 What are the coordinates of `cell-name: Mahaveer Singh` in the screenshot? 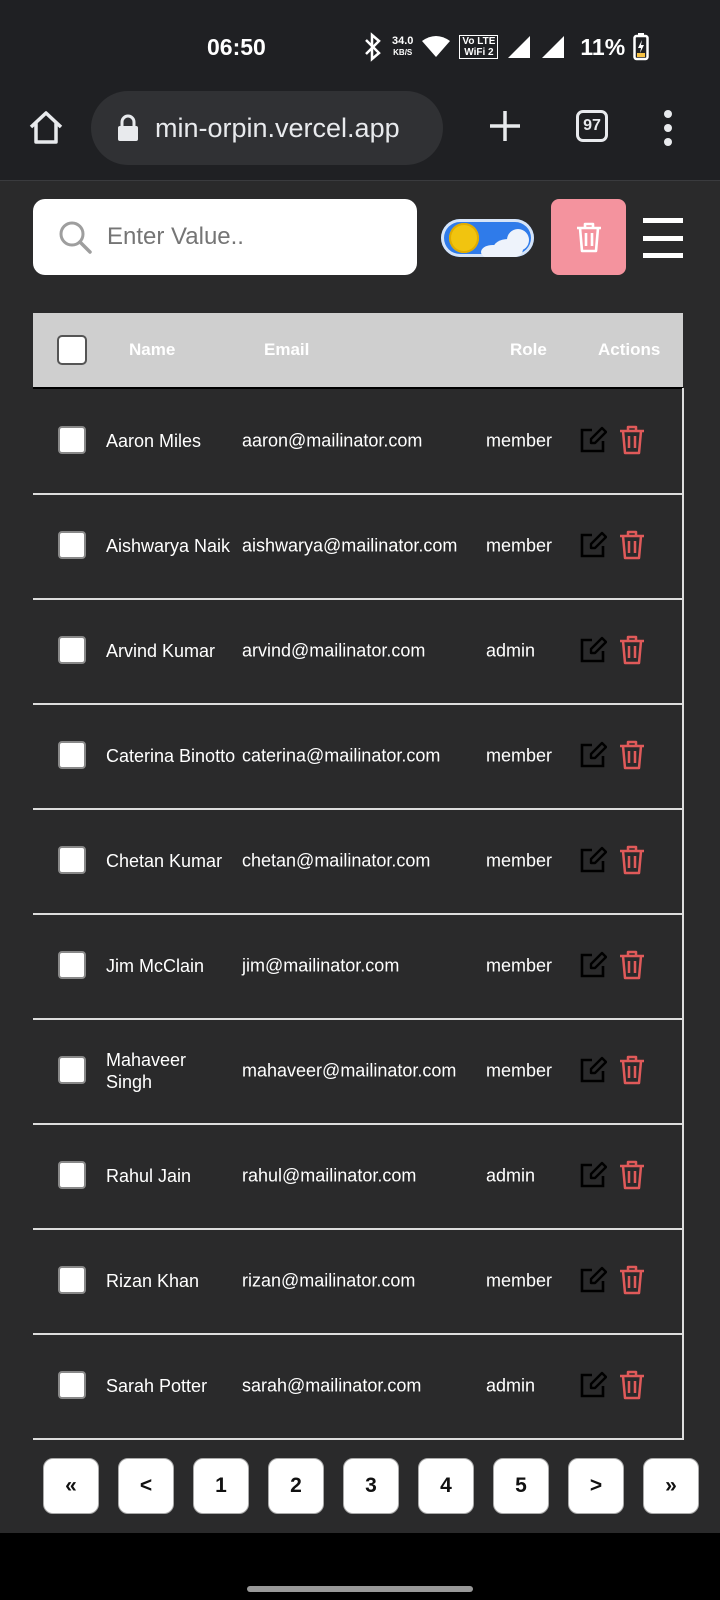 It's located at (146, 1070).